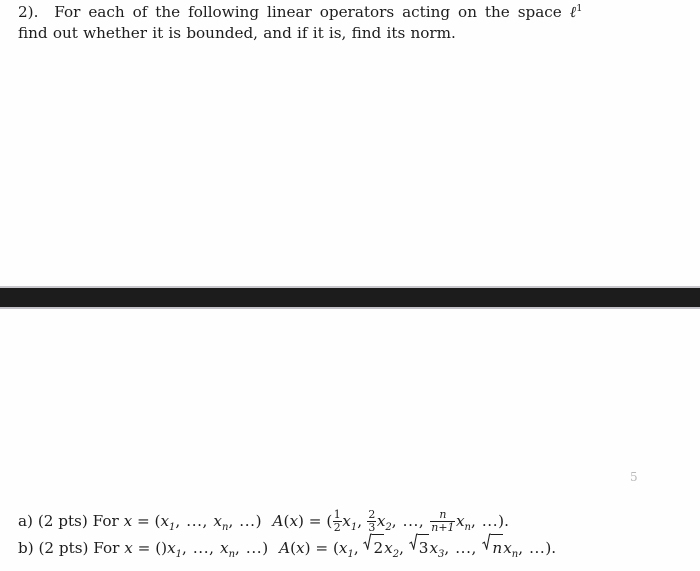  I want to click on part-b-operator-arg-close: ), so click(307, 548).